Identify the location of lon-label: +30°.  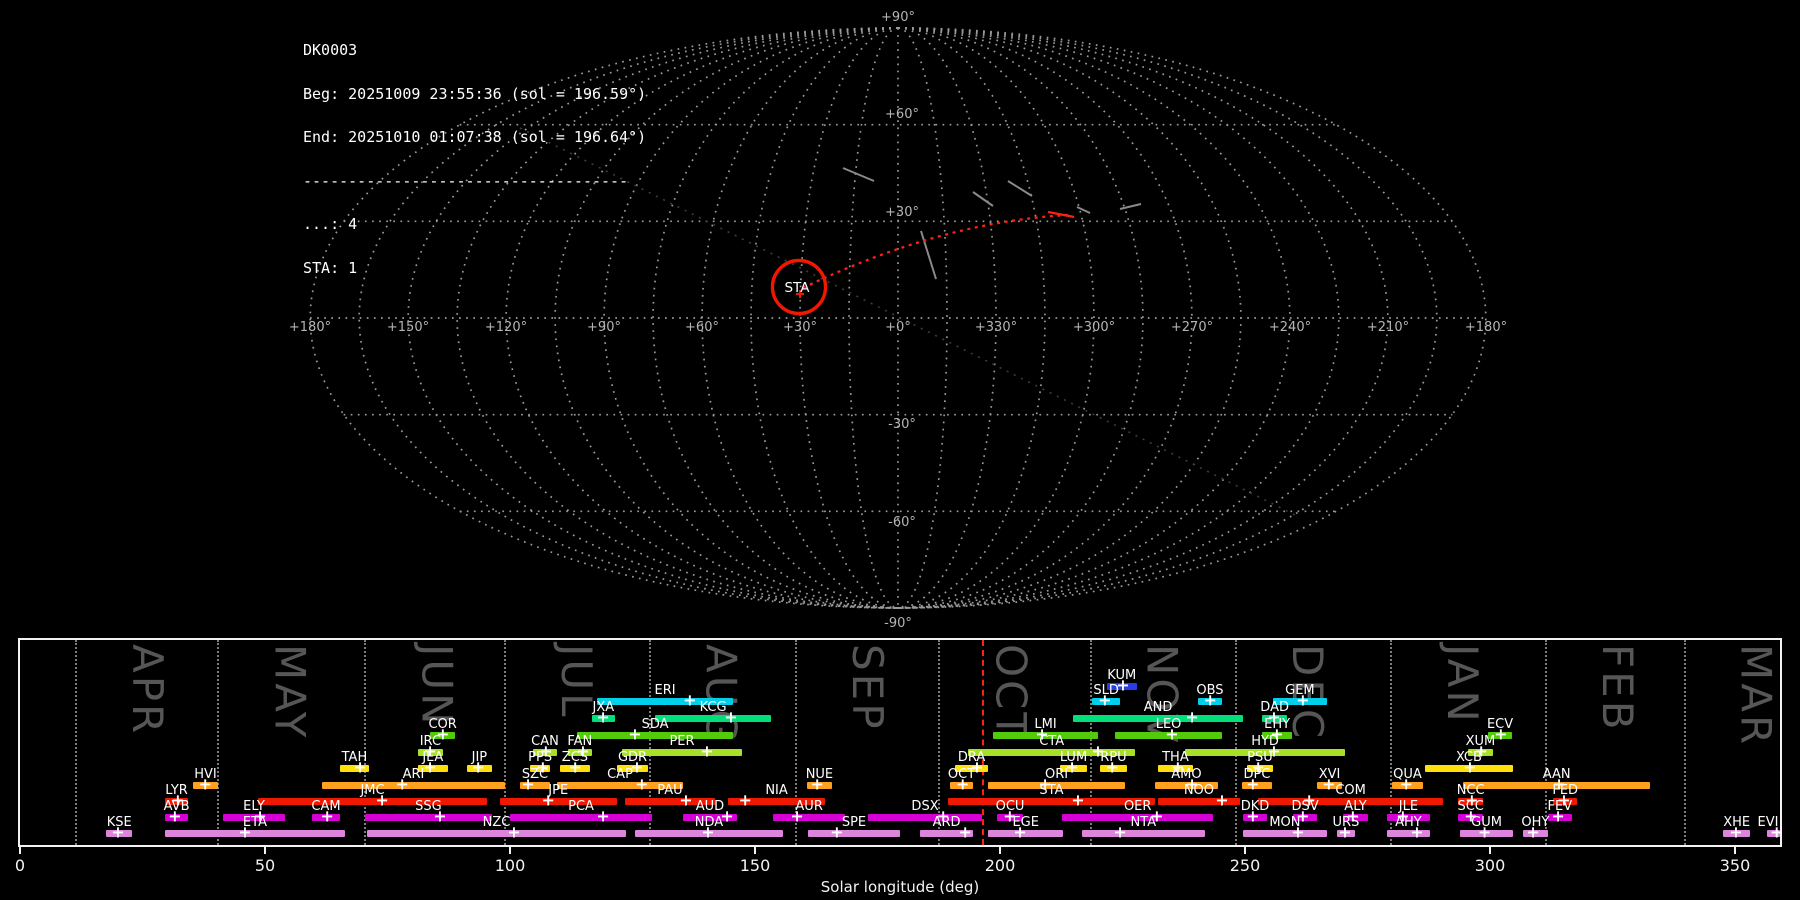
(800, 327).